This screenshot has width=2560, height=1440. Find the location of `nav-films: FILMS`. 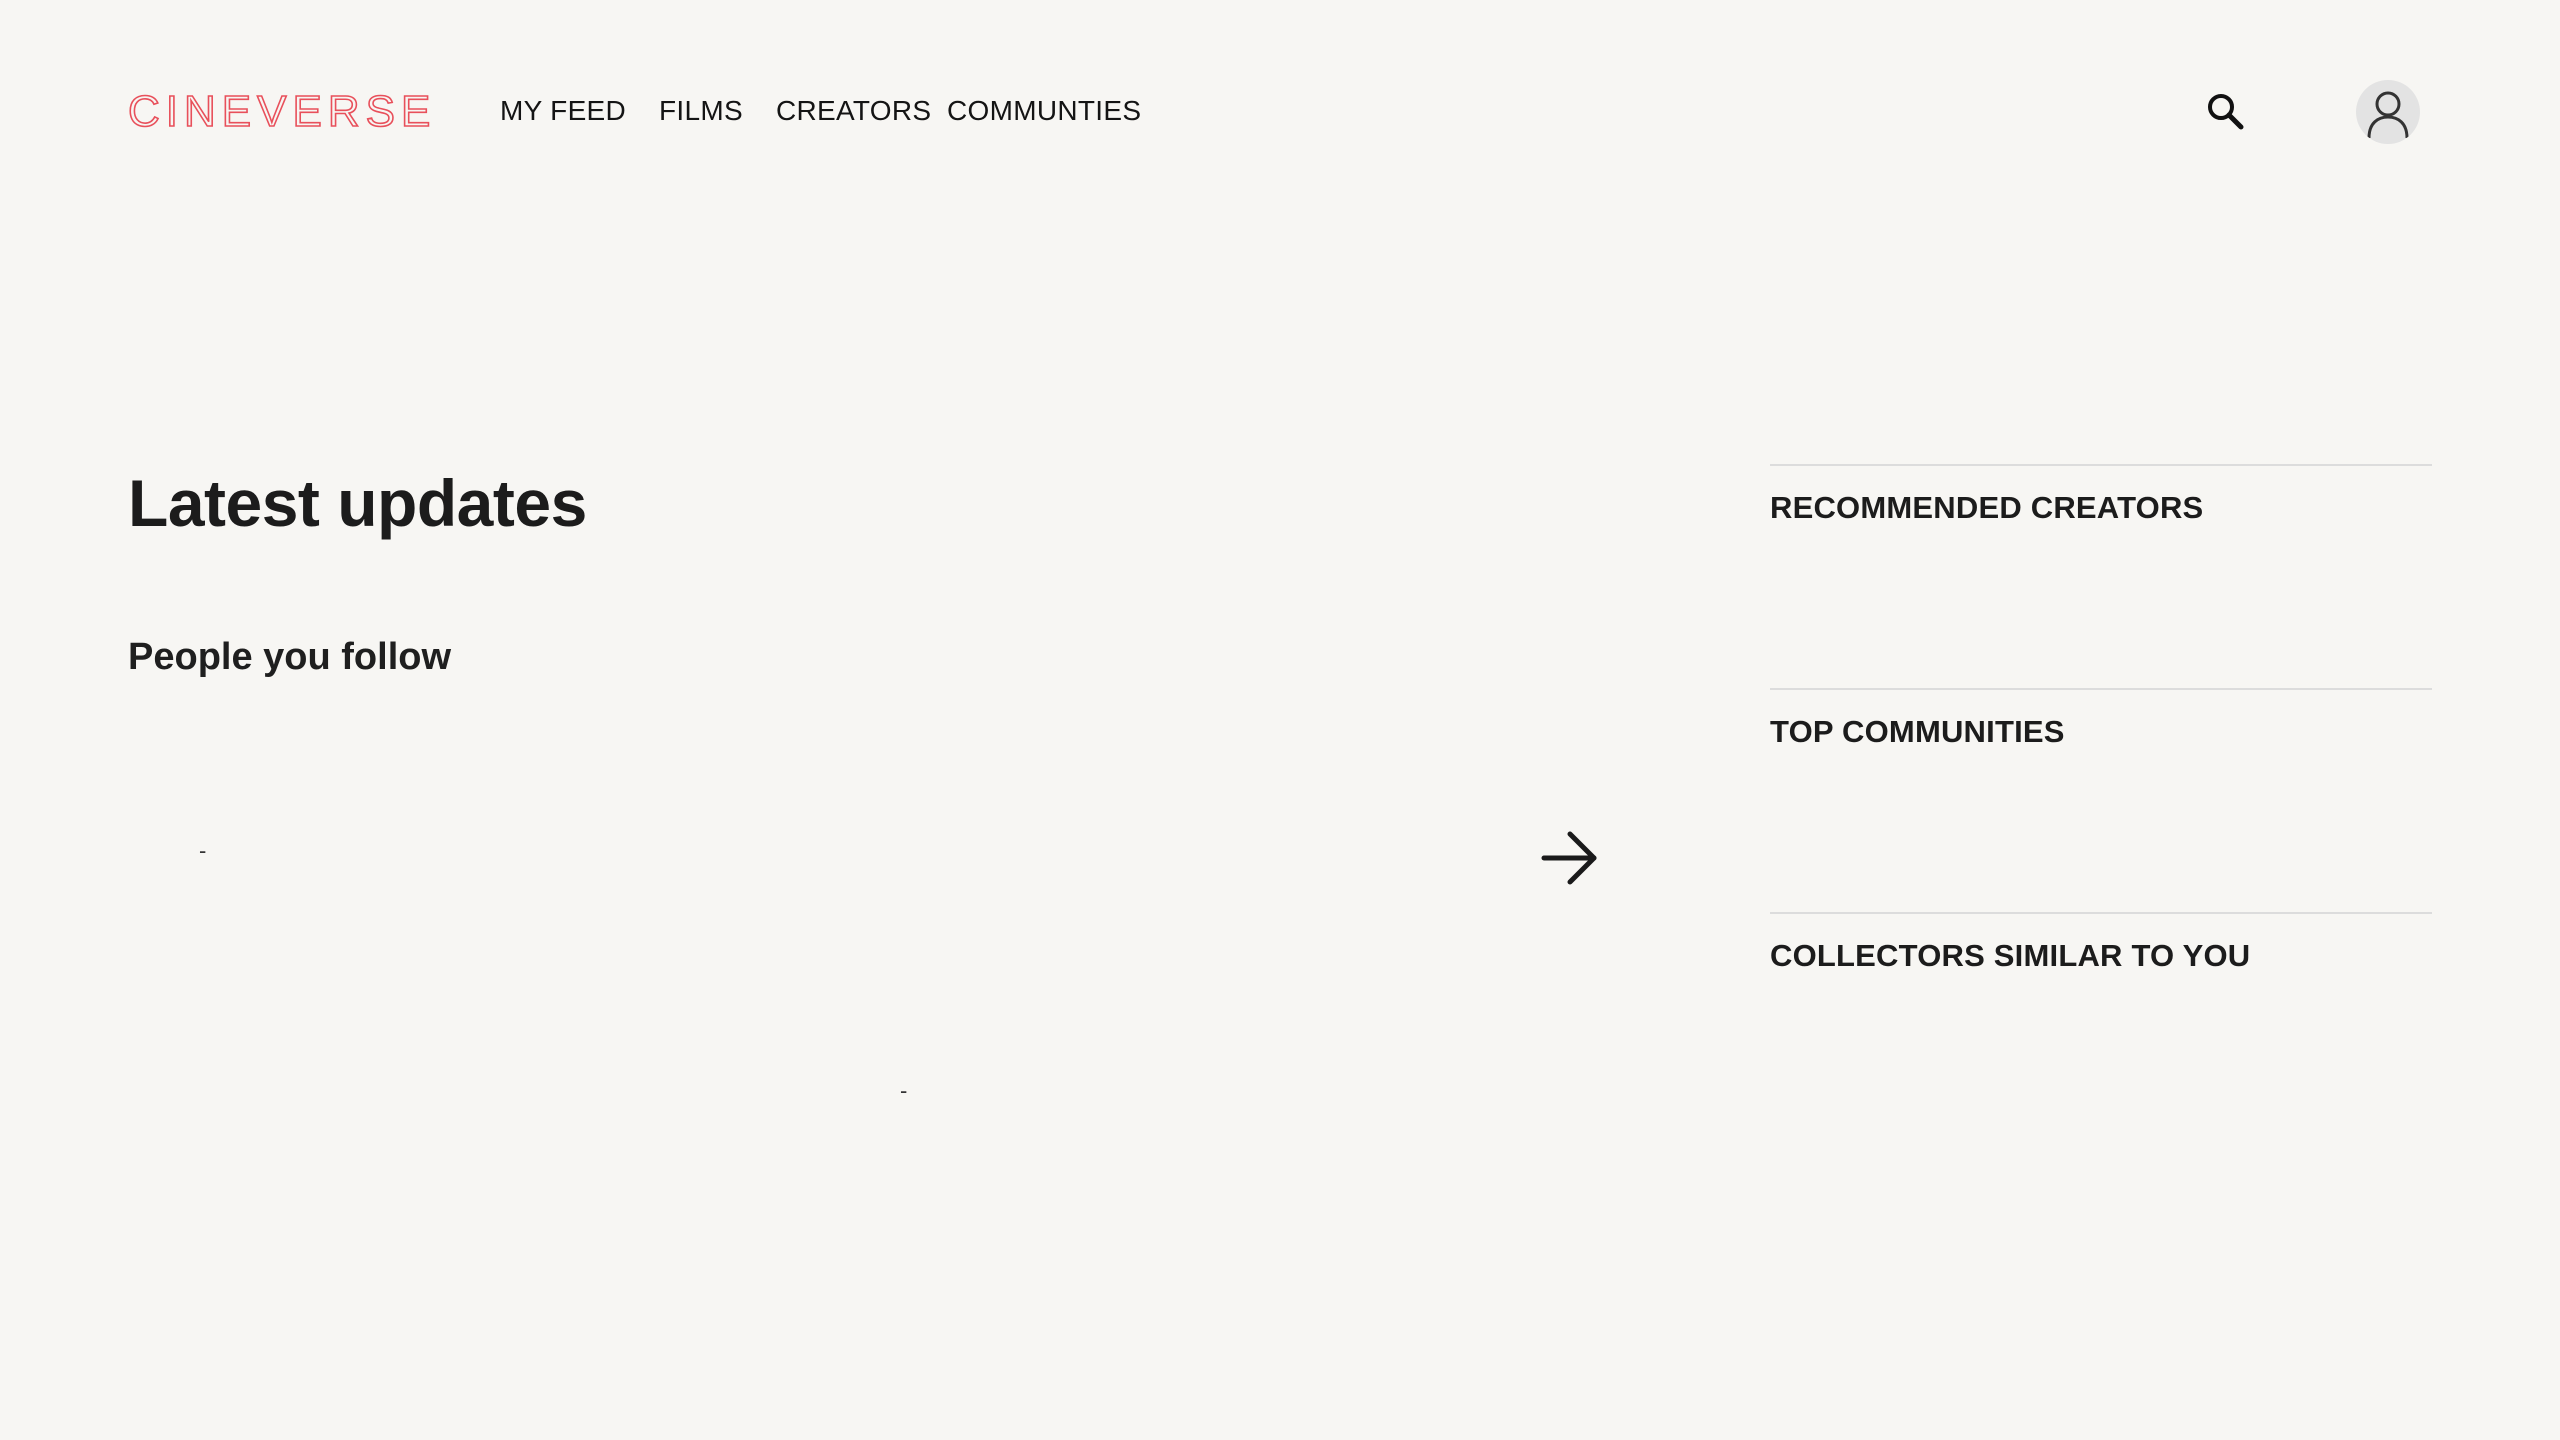

nav-films: FILMS is located at coordinates (701, 111).